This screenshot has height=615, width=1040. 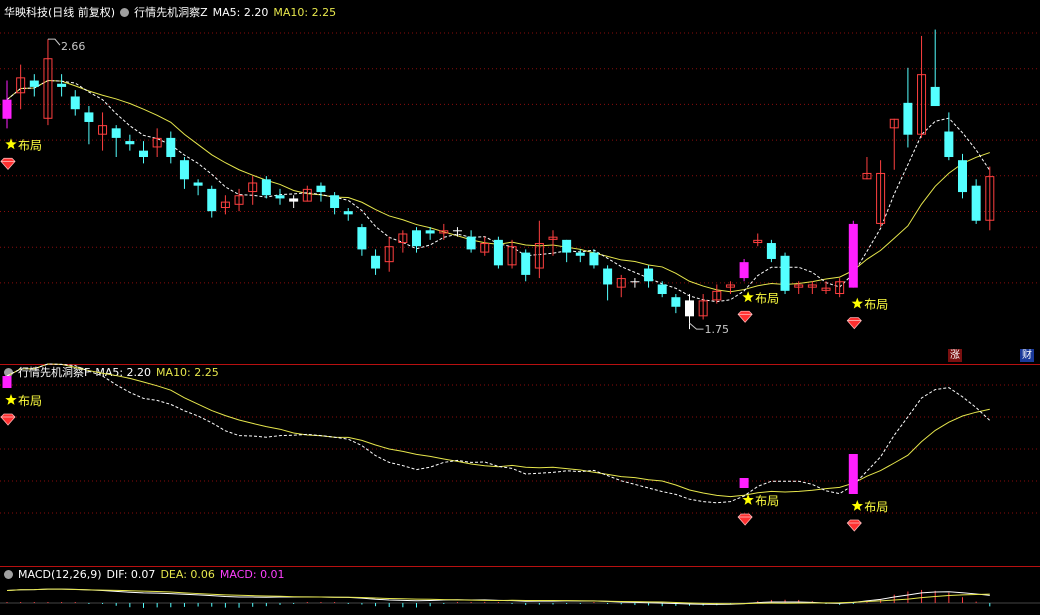 What do you see at coordinates (1027, 355) in the screenshot?
I see `finance-tag: 财` at bounding box center [1027, 355].